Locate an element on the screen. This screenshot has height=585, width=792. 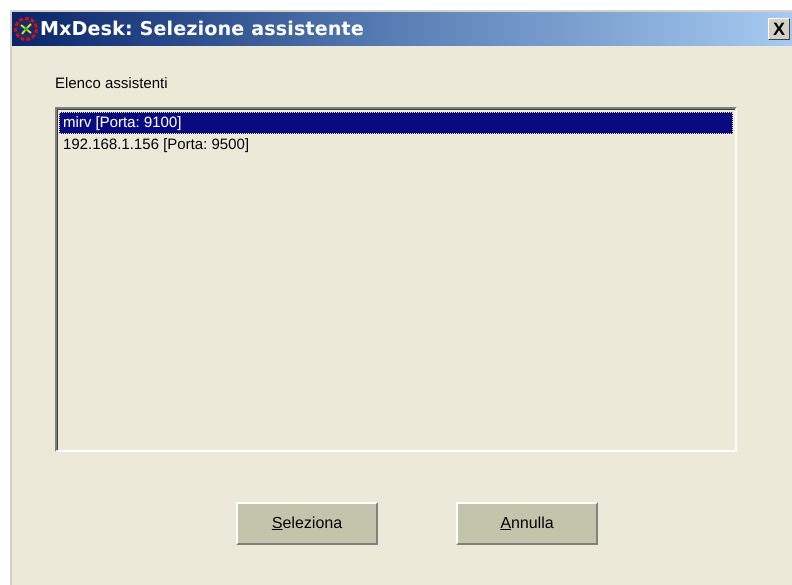
list-label: Elenco assistenti is located at coordinates (112, 84).